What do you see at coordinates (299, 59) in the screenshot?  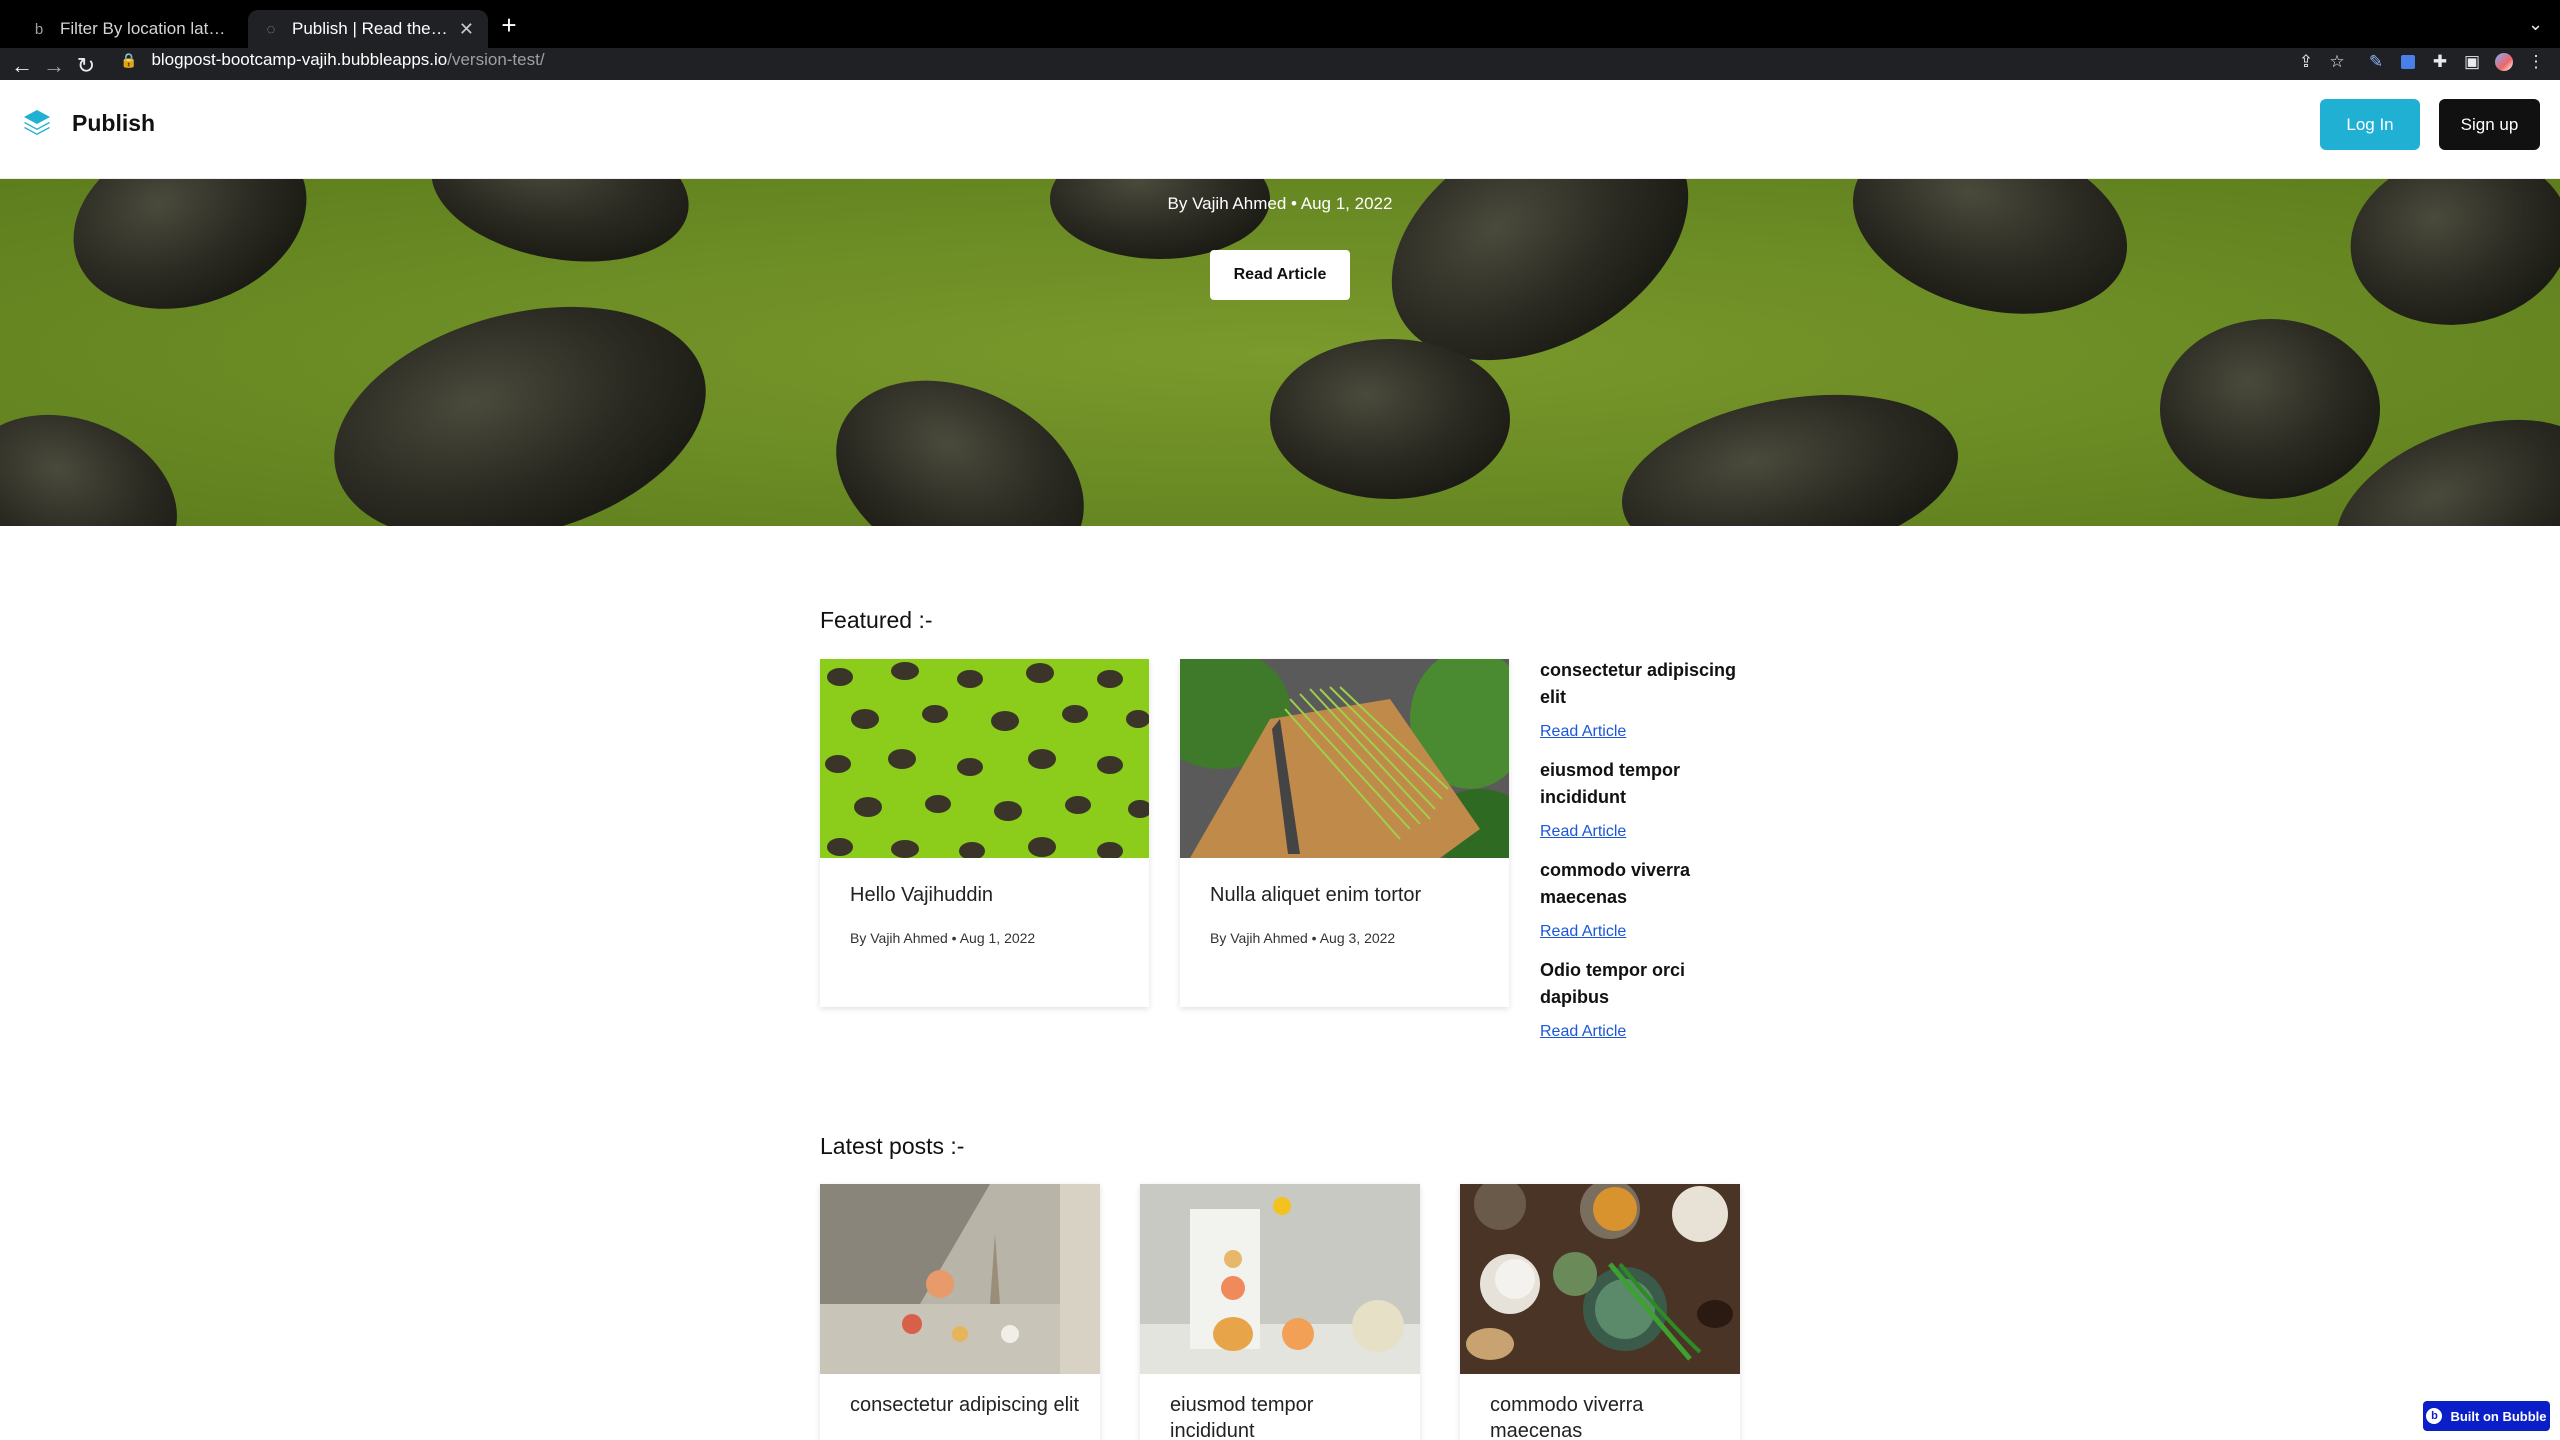 I see `url-host: blogpost-bootcamp-vajih.bubbleapps.io` at bounding box center [299, 59].